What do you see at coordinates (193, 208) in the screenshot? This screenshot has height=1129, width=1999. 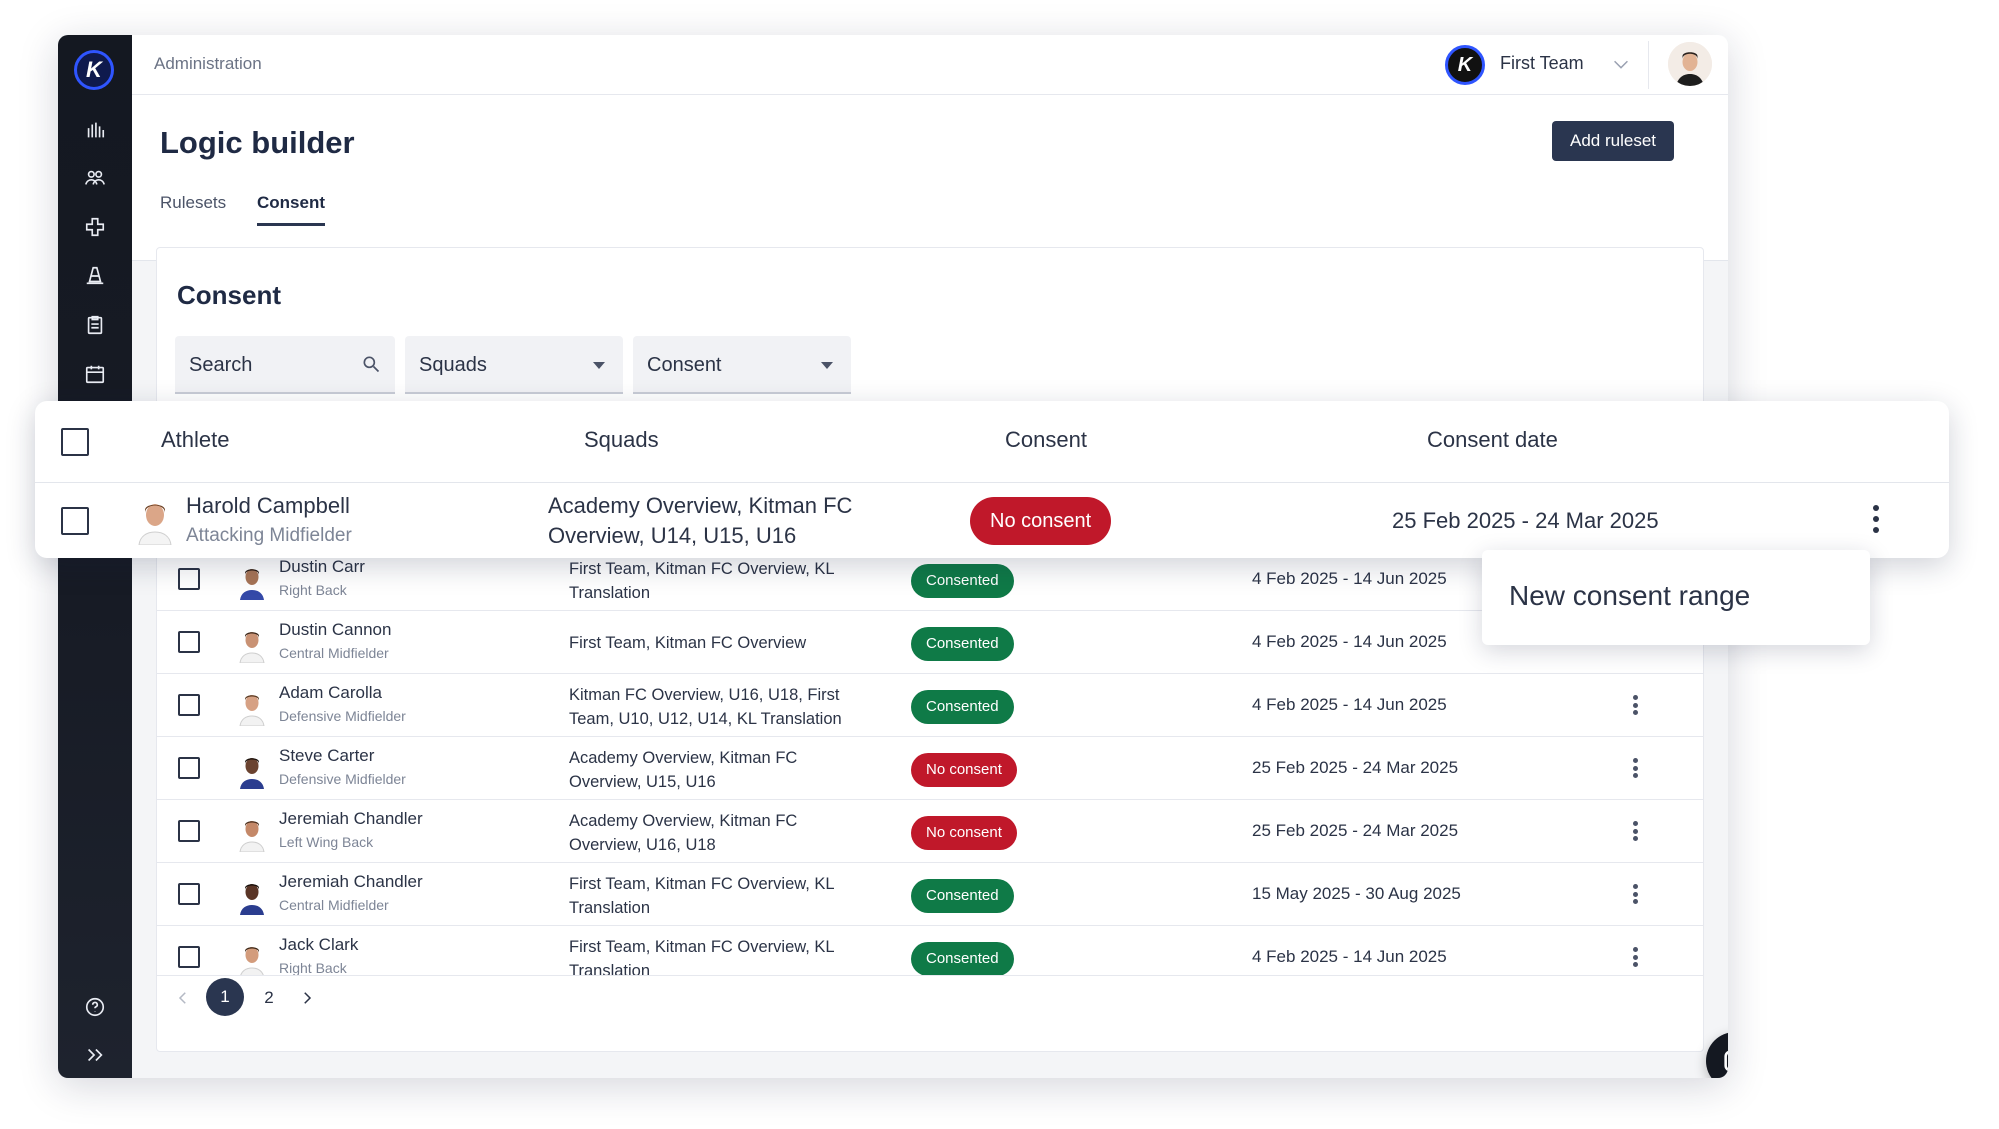 I see `tab-rulesets: Rulesets` at bounding box center [193, 208].